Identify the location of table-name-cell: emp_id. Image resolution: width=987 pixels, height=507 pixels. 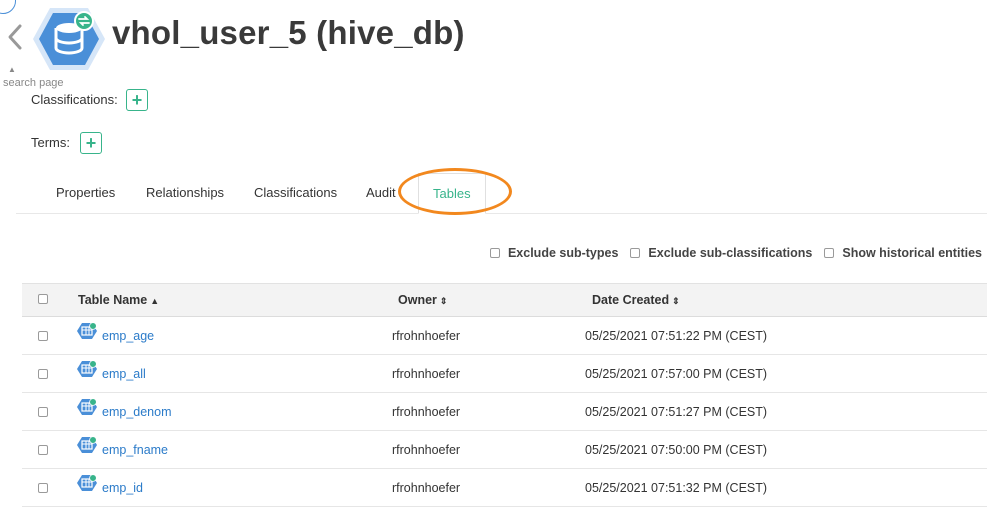
(110, 488).